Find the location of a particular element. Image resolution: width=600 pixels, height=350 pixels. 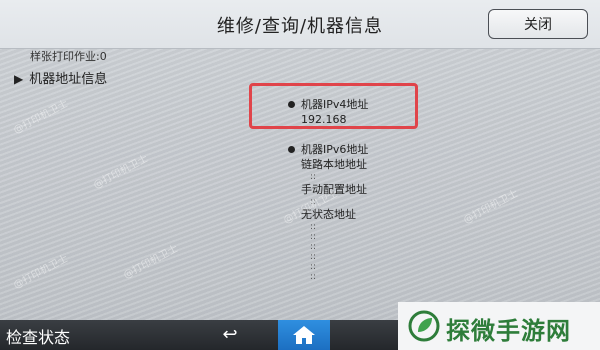

check-status-button: 检查状态 is located at coordinates (38, 336).